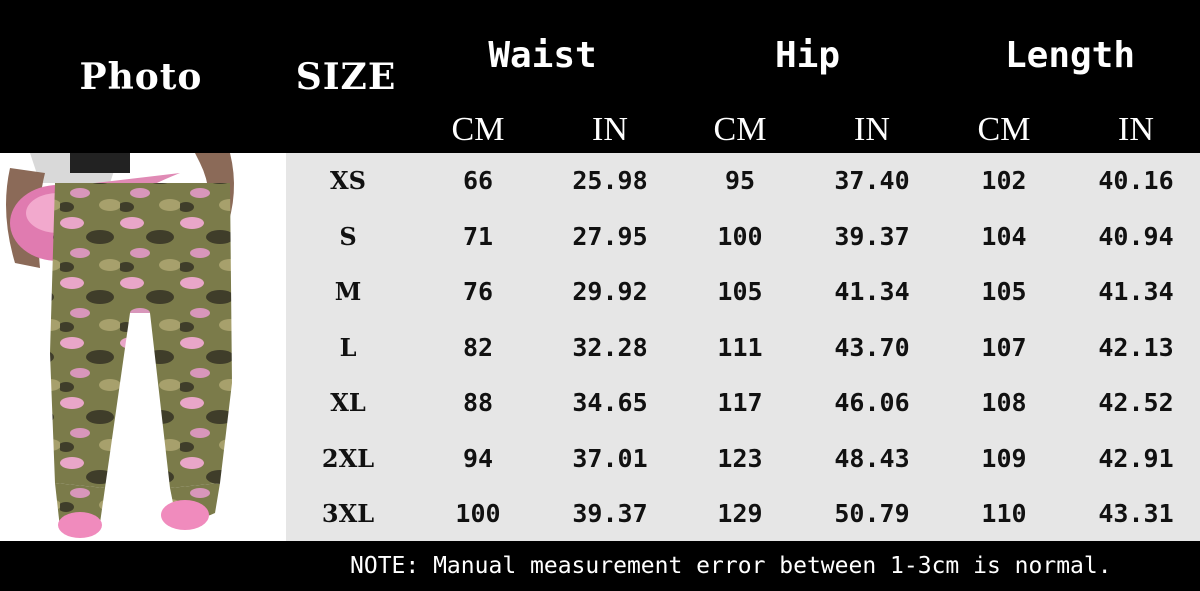 This screenshot has height=591, width=1200. Describe the element at coordinates (1136, 513) in the screenshot. I see `length-in-cell: 43.31` at that location.